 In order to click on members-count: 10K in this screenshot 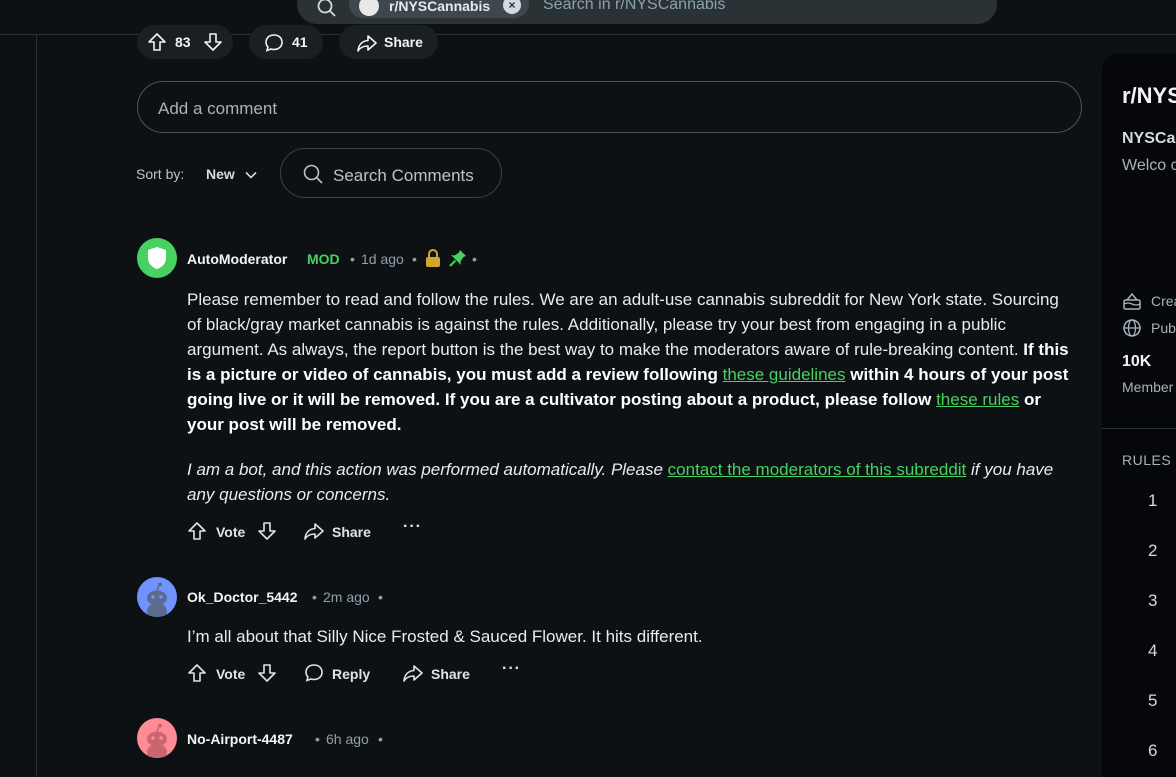, I will do `click(1137, 361)`.